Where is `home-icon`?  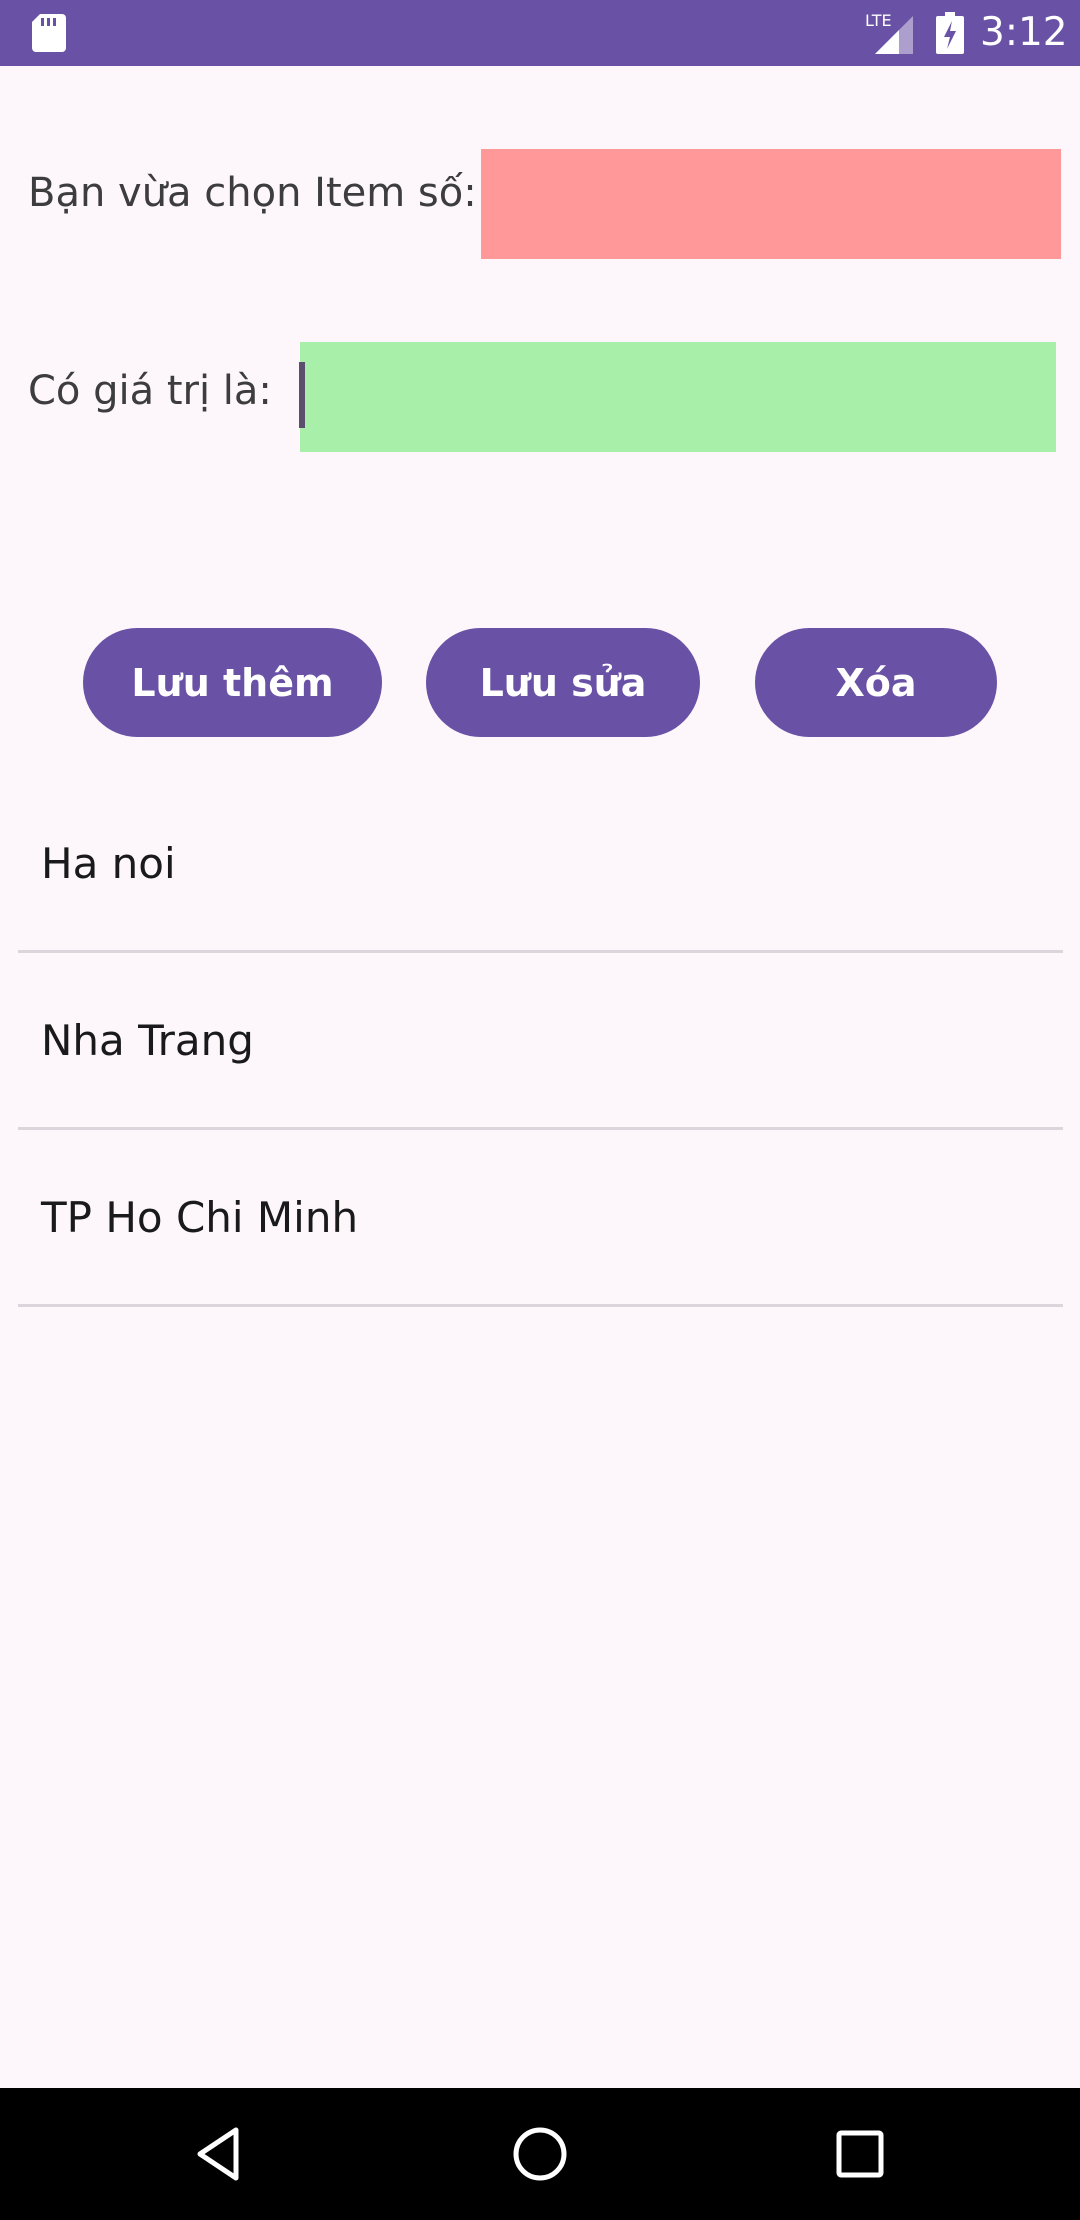
home-icon is located at coordinates (540, 2154).